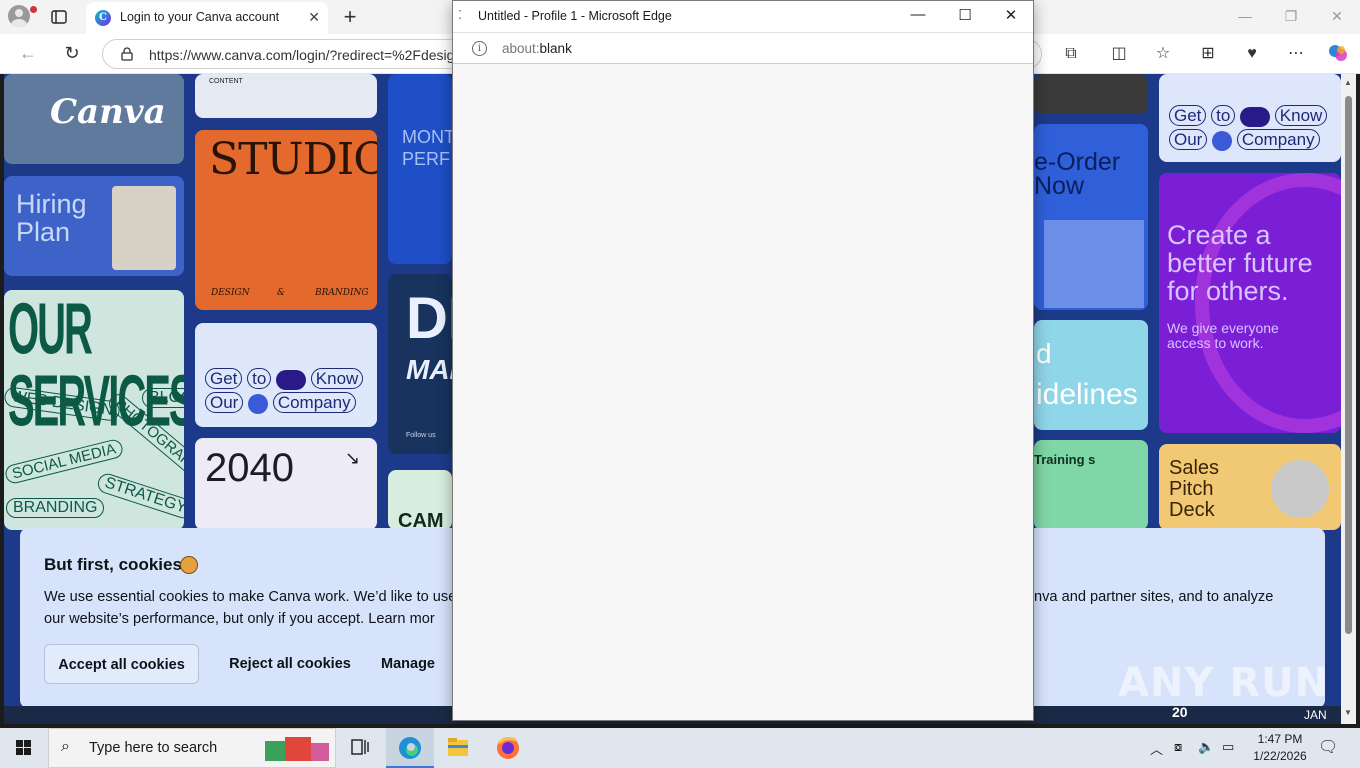  What do you see at coordinates (1315, 715) in the screenshot?
I see `bottom-jan: JAN` at bounding box center [1315, 715].